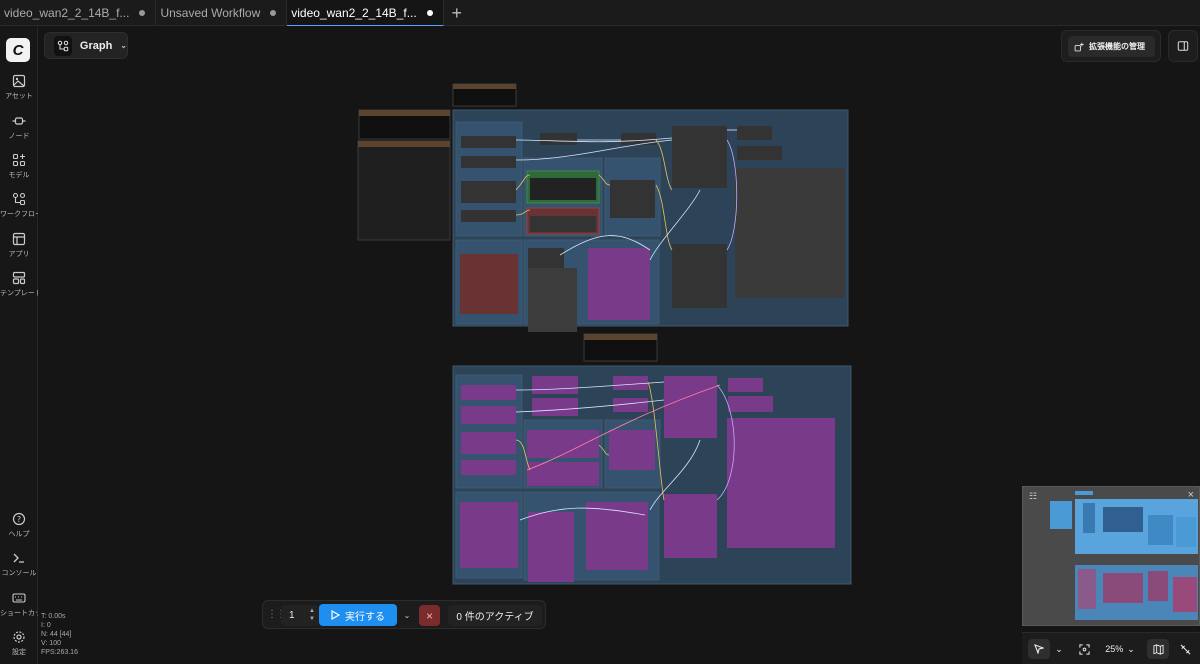  I want to click on sidebar-item-templates: テンプレート, so click(19, 284).